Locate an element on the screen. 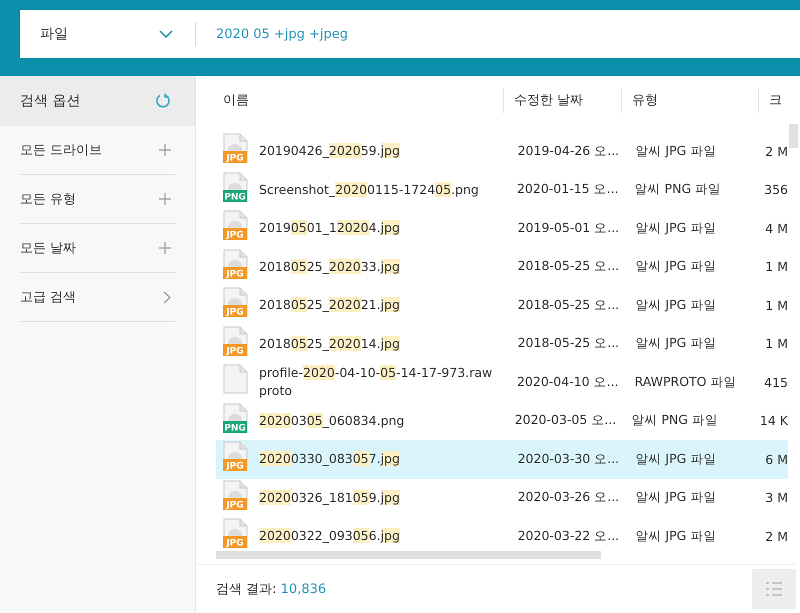 This screenshot has width=800, height=613. refresh-icon is located at coordinates (163, 101).